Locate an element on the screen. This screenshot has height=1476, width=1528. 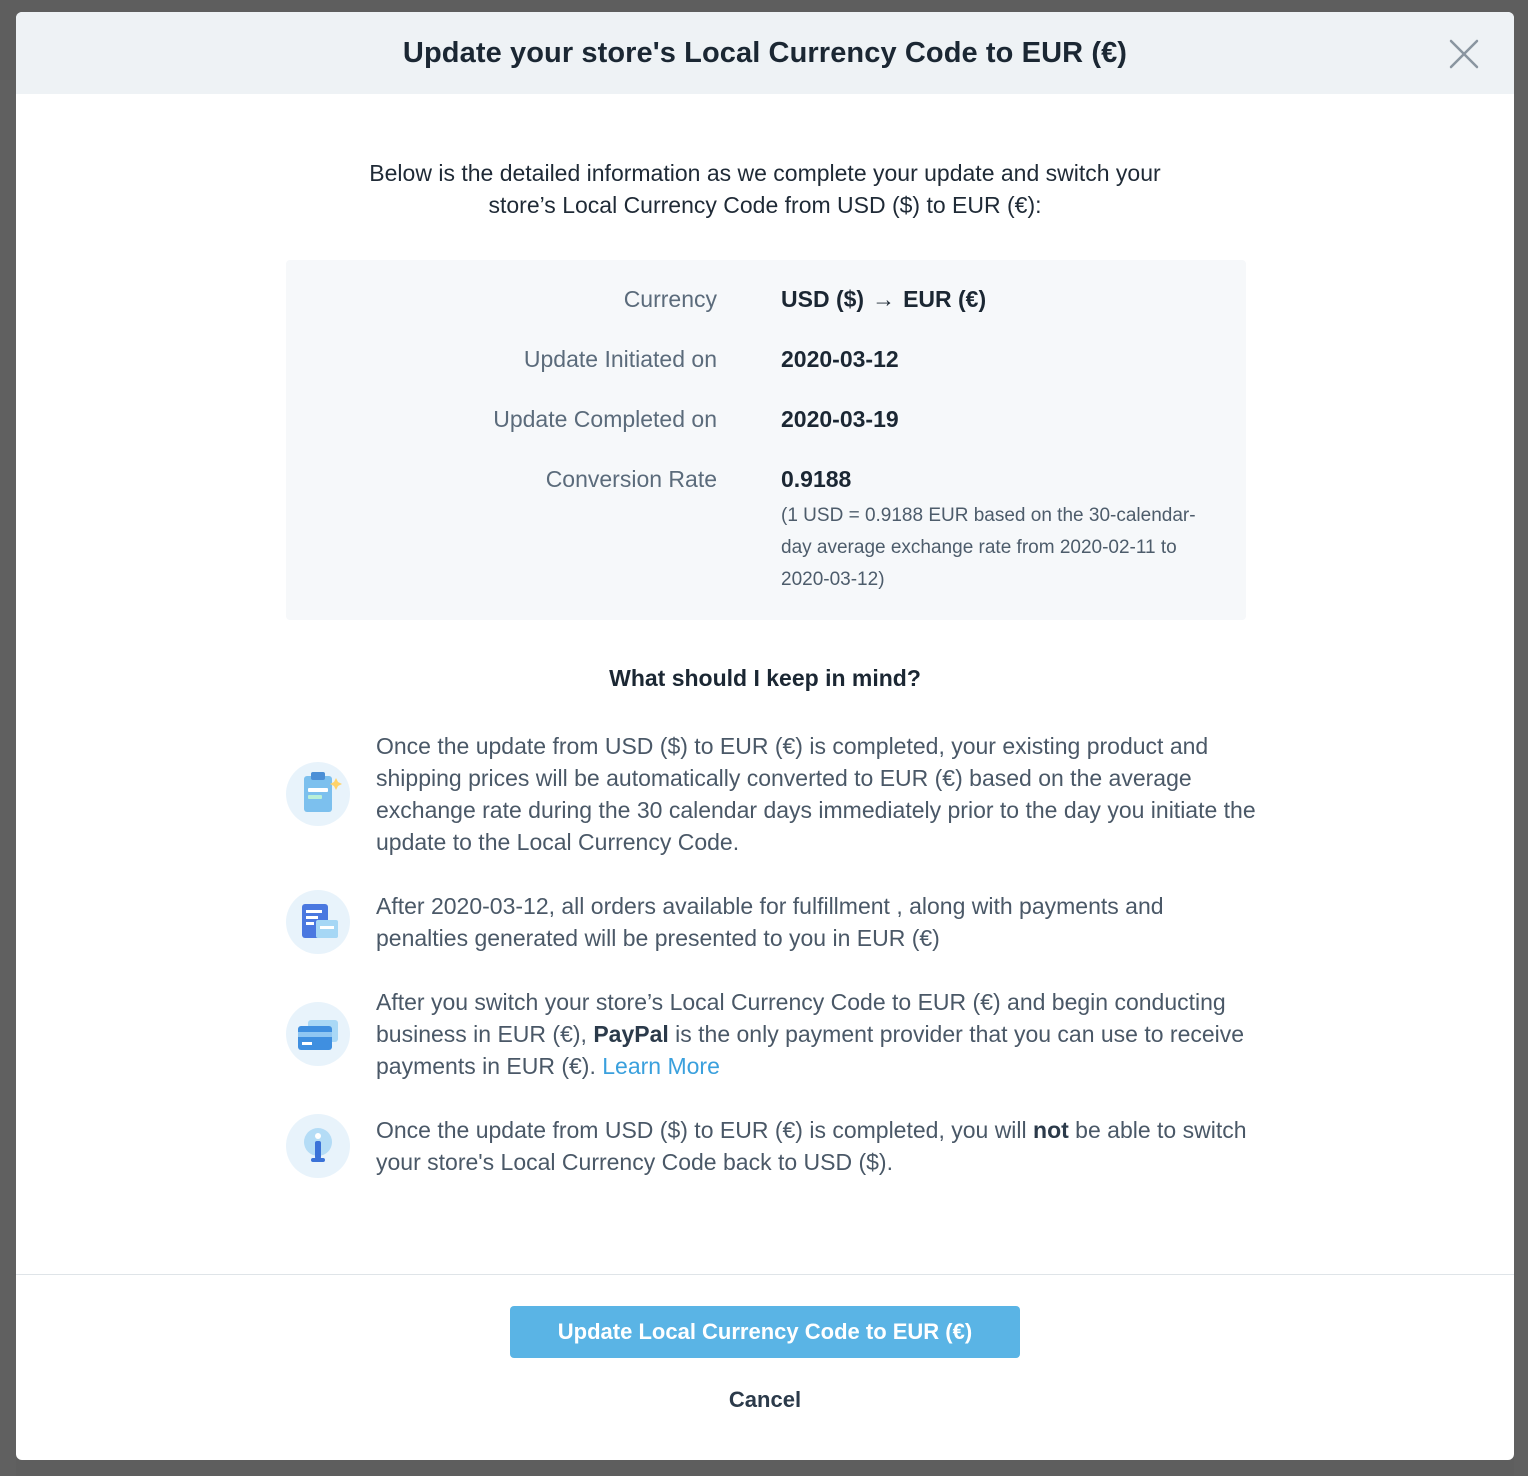
initiated-label: Update Initiated on is located at coordinates (620, 359).